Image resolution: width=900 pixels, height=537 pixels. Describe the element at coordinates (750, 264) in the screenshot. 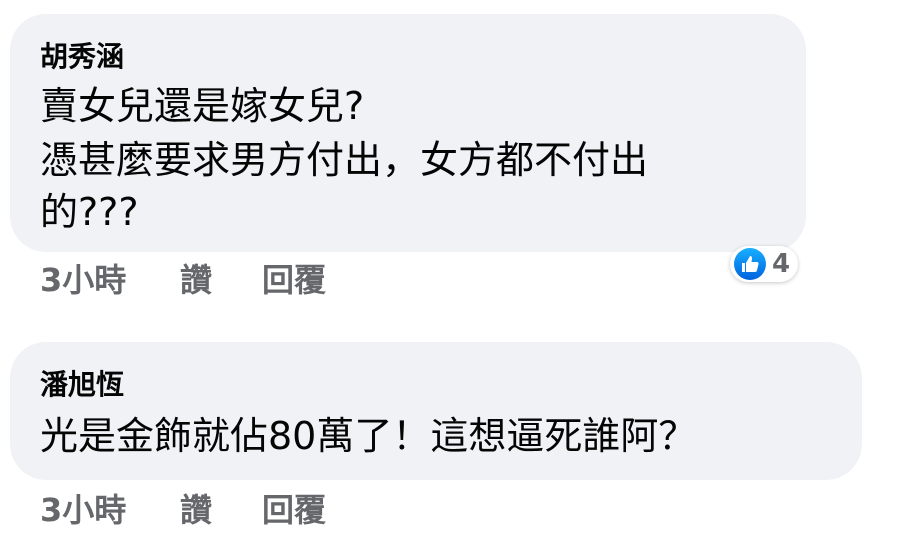

I see `thumbs-up-icon` at that location.